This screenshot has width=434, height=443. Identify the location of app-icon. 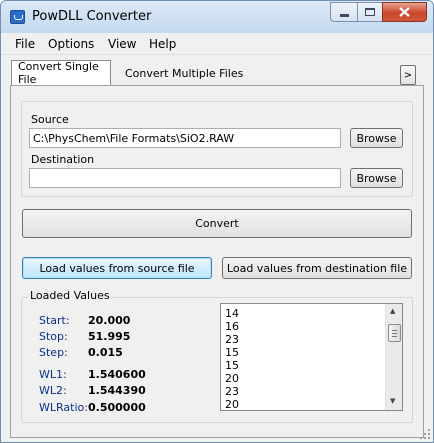
(17, 17).